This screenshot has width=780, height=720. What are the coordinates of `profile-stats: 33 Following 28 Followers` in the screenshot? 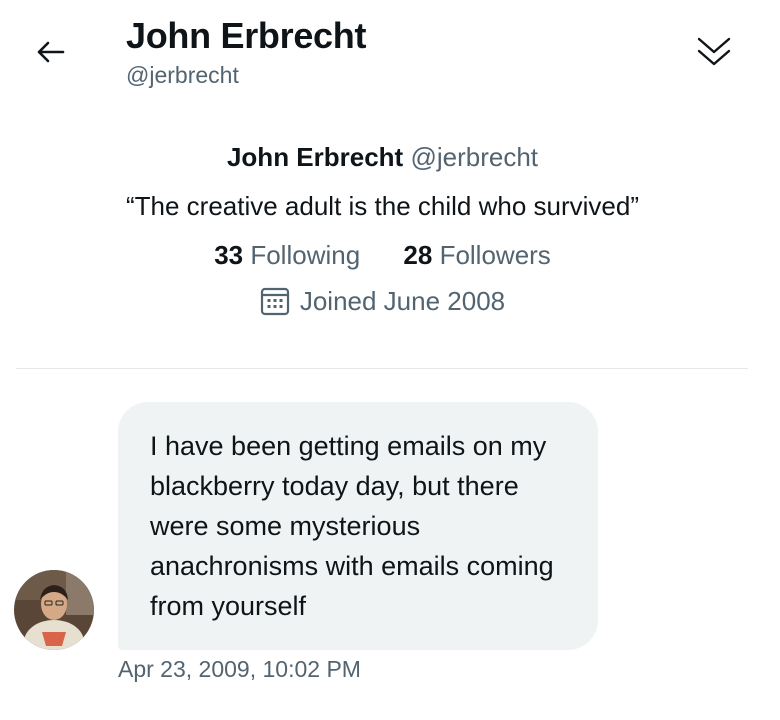 It's located at (382, 255).